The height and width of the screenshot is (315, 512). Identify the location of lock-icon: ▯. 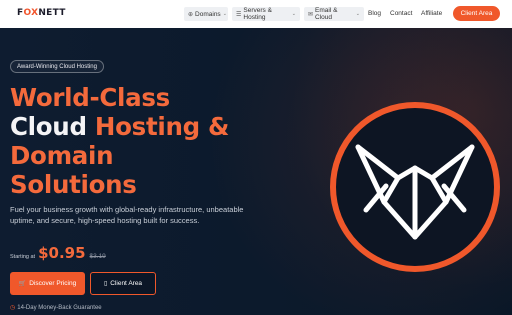
(105, 284).